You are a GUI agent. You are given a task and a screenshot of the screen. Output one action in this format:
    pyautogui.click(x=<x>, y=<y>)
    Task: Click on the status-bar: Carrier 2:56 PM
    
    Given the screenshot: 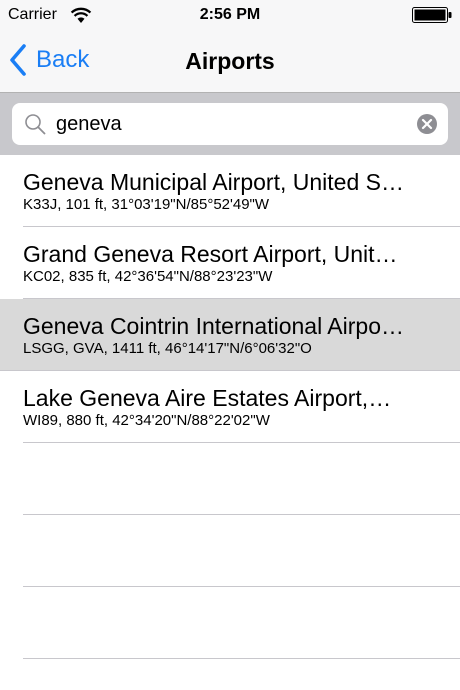 What is the action you would take?
    pyautogui.click(x=230, y=15)
    